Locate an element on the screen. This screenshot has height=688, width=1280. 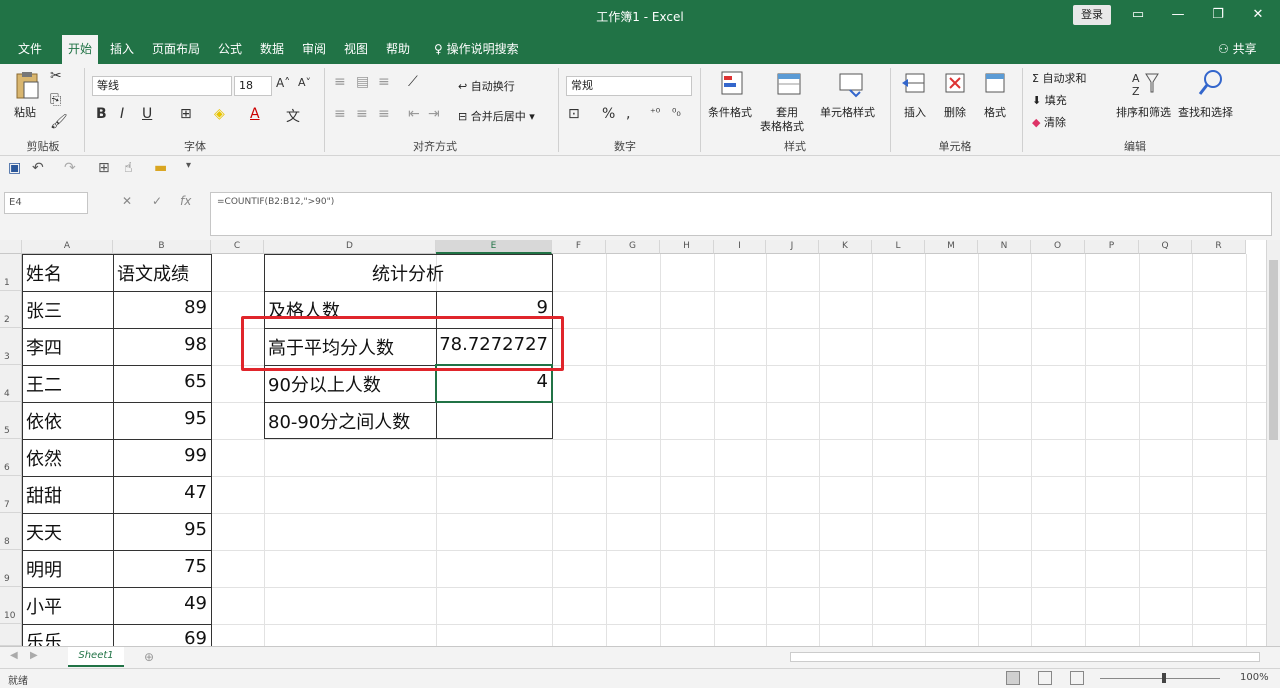
wrap-text-button: ↩ 自动换行 is located at coordinates (486, 86).